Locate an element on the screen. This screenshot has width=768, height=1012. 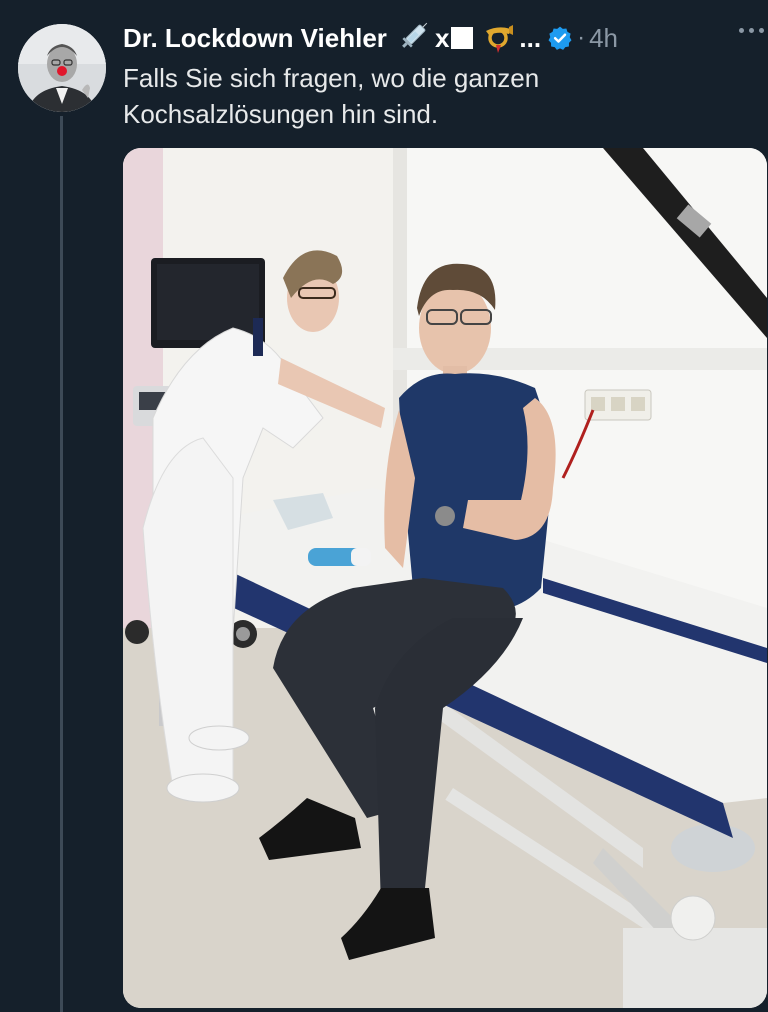
postal-horn-icon is located at coordinates (498, 38).